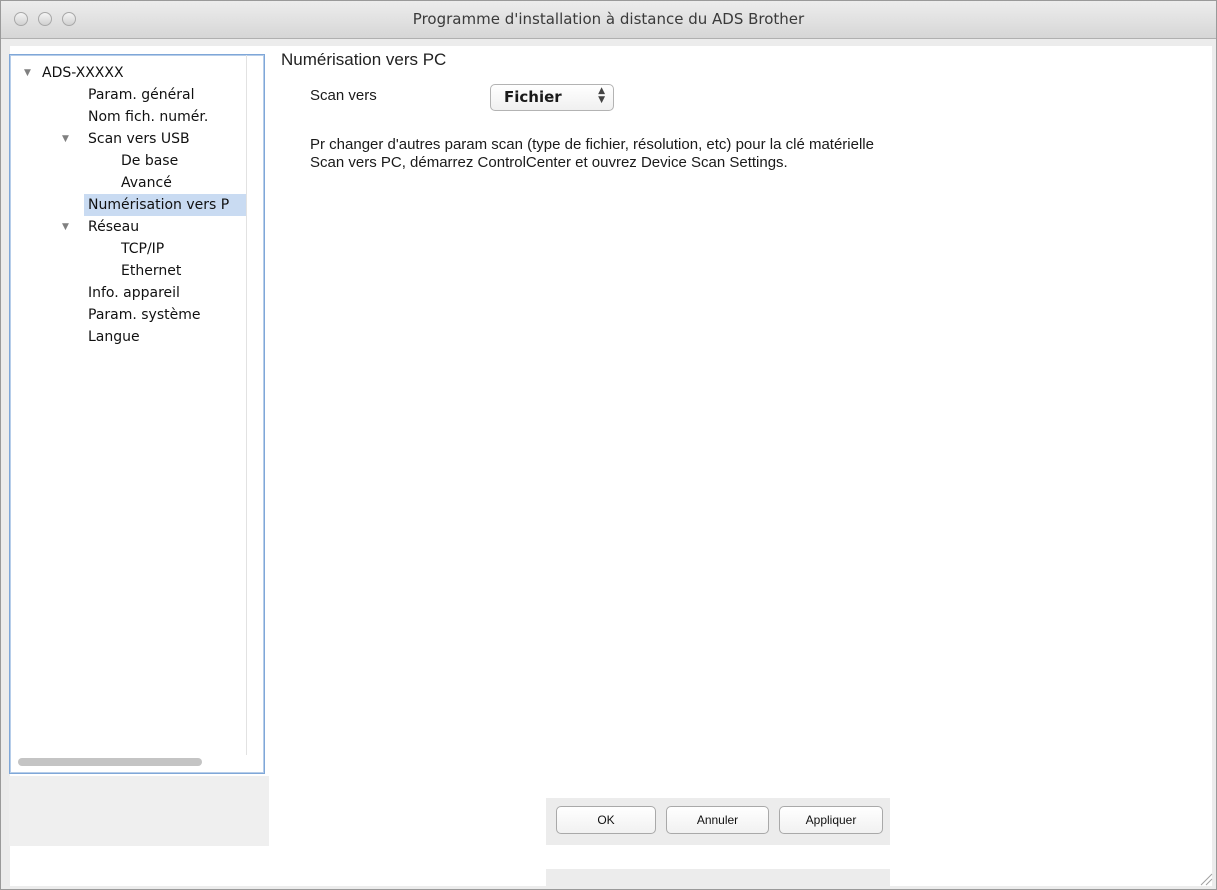  Describe the element at coordinates (110, 762) in the screenshot. I see `horizontal-scrollbar` at that location.